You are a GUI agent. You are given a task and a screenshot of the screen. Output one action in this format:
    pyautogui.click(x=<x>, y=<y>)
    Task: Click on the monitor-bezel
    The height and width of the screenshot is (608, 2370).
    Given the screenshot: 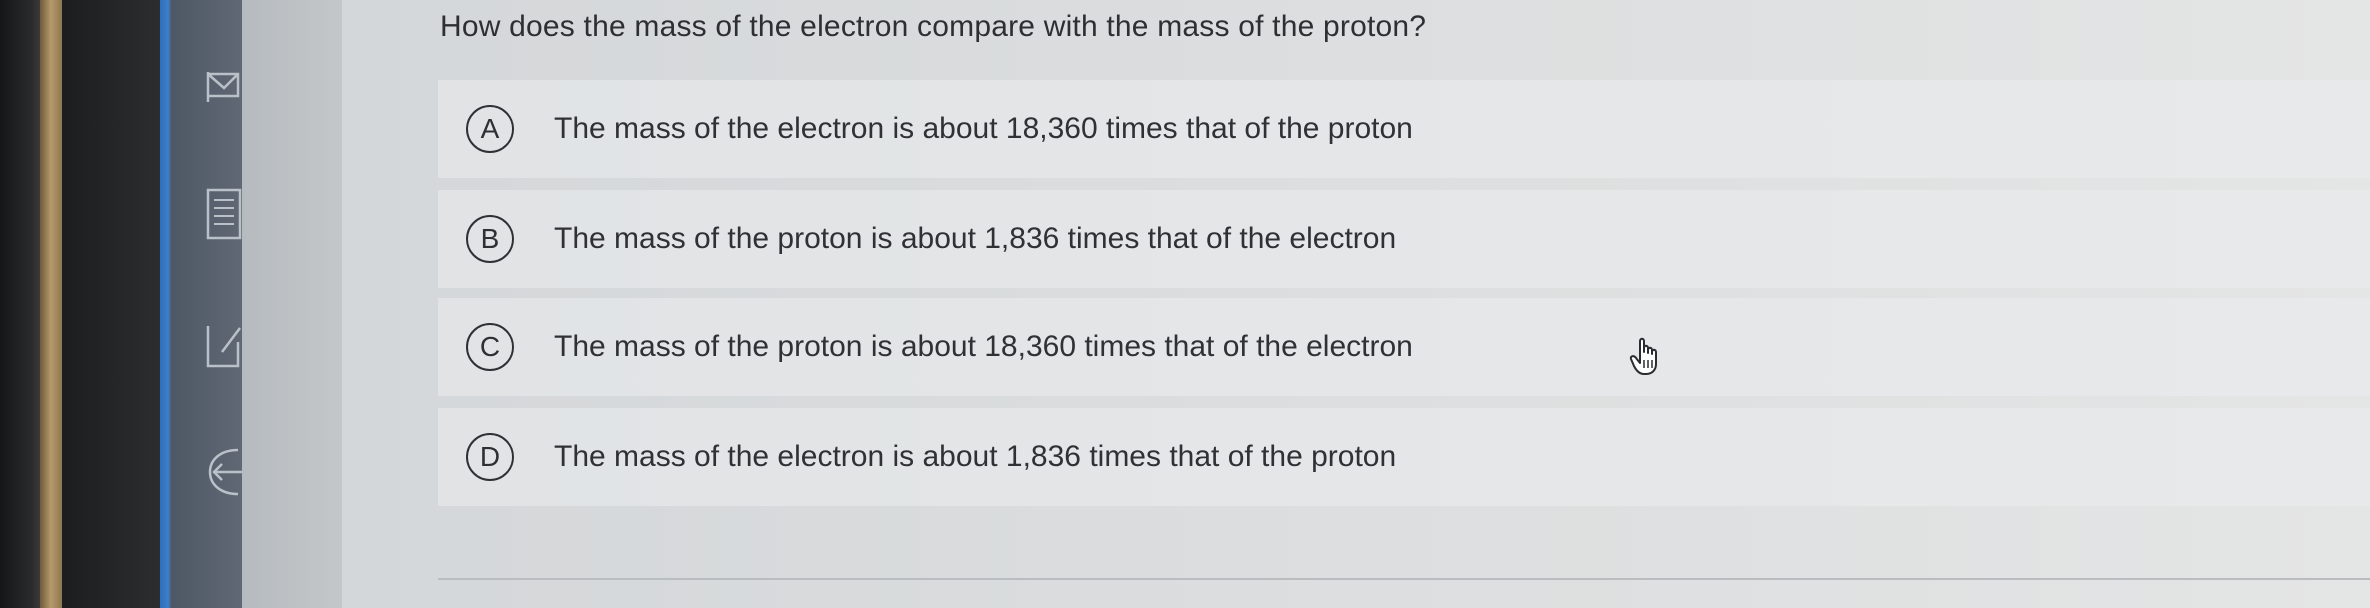 What is the action you would take?
    pyautogui.click(x=20, y=304)
    